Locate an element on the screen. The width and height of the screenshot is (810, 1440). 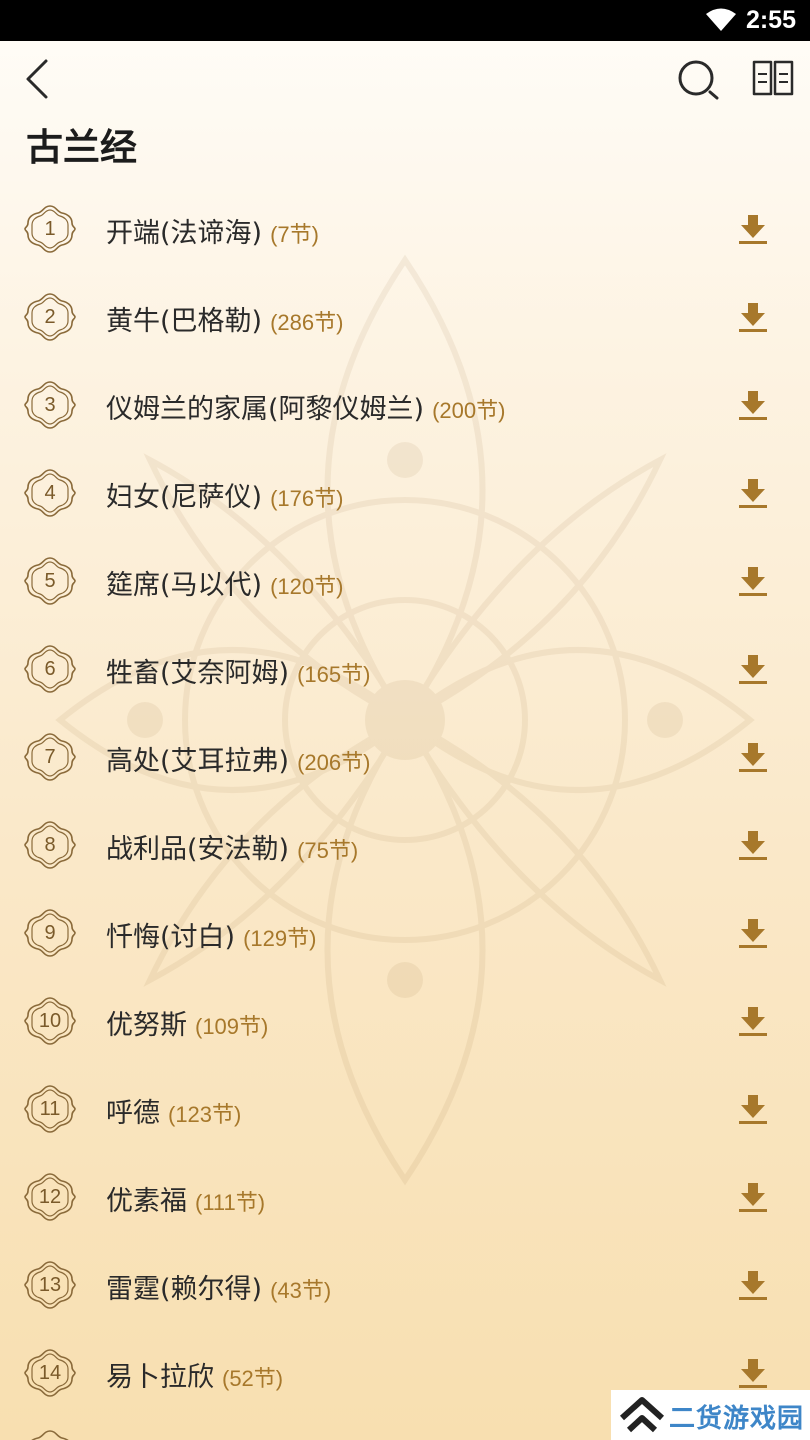
sura-title-line: 仪姆兰的家属(阿黎仪姆兰) (200节) is located at coordinates (305, 406).